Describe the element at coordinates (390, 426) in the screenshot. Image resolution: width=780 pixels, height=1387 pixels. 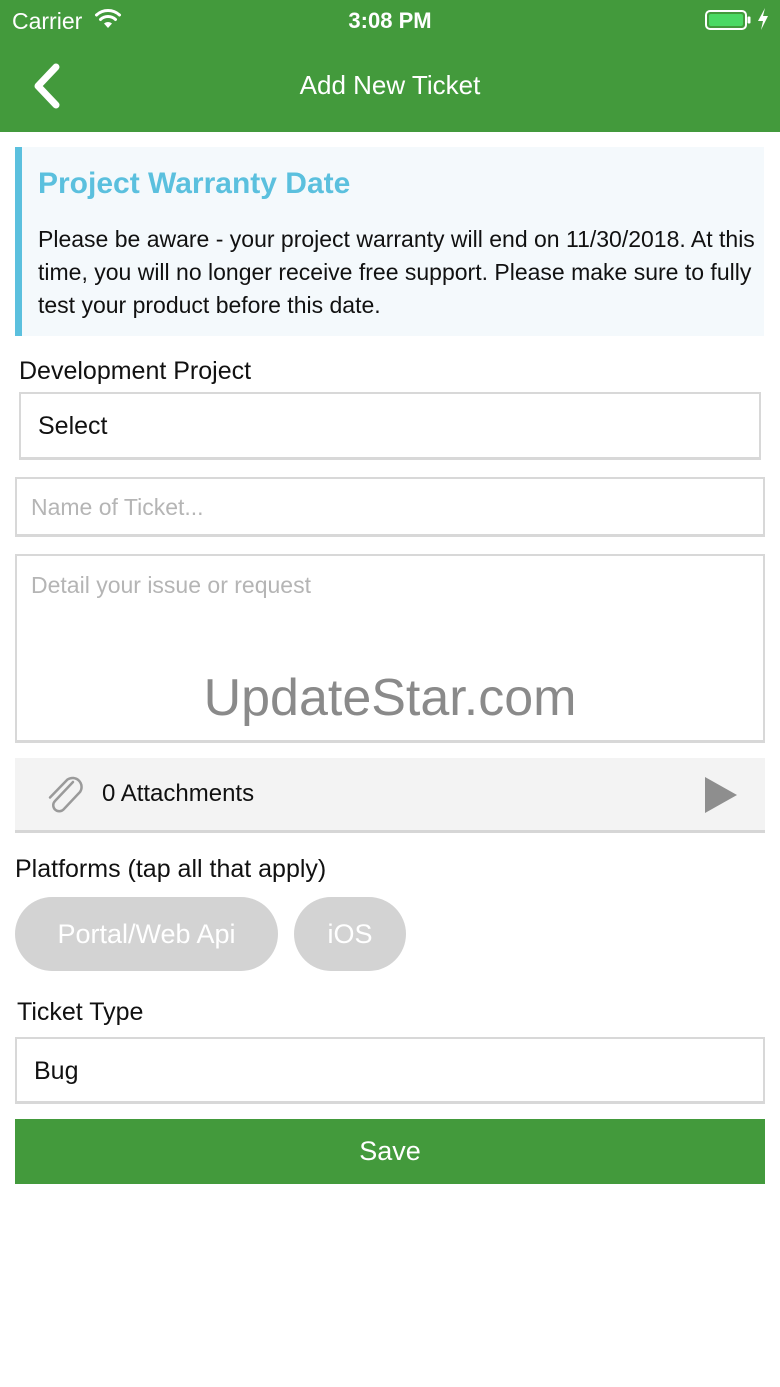
I see `development-project-select: Select` at that location.